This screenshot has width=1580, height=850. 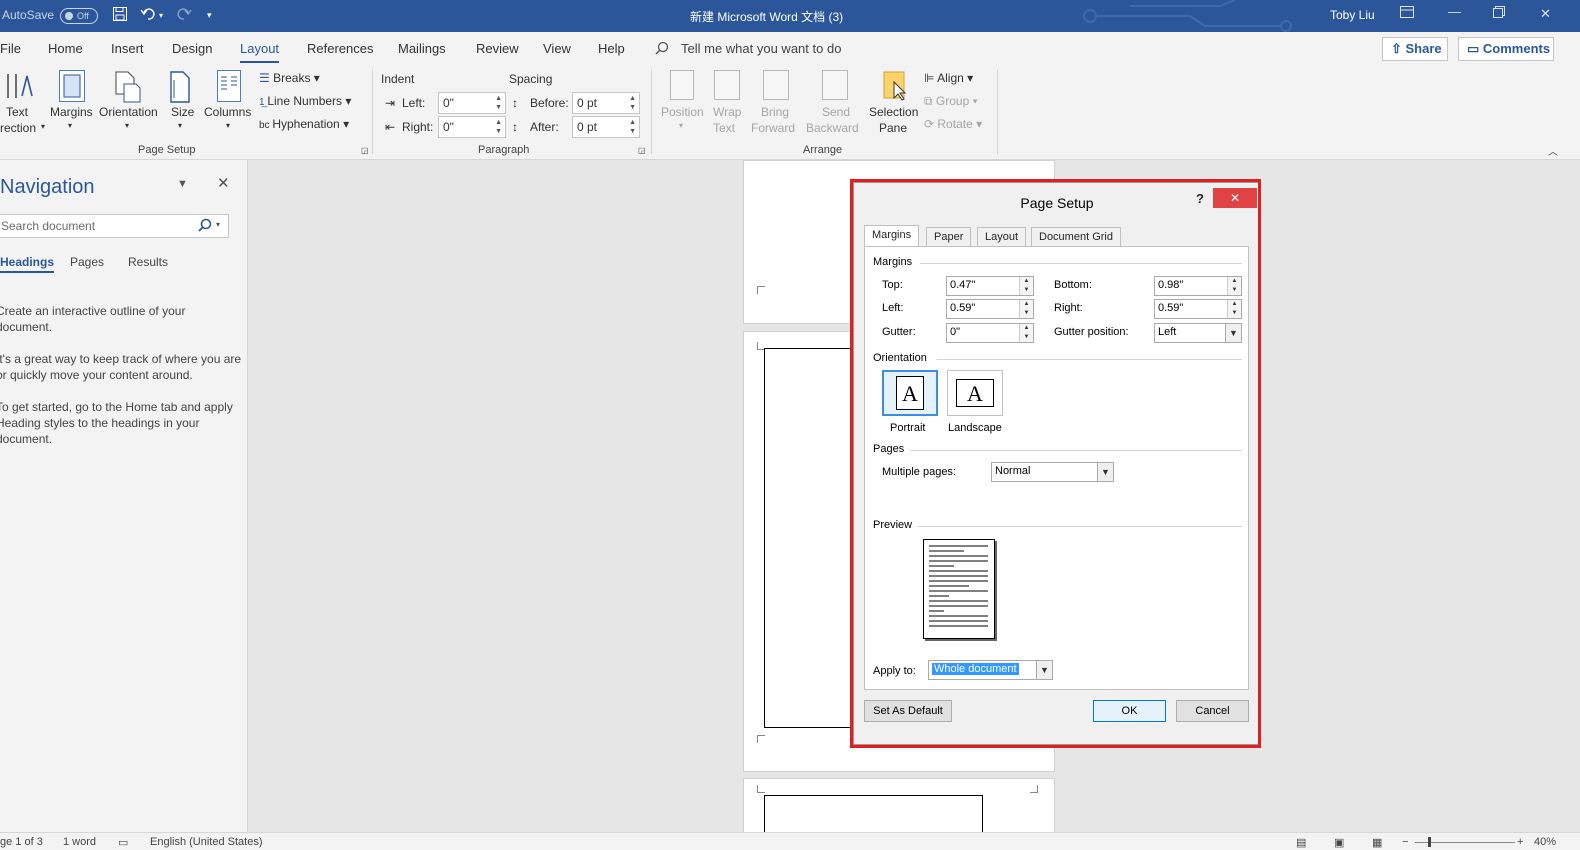 I want to click on margins-icon, so click(x=72, y=86).